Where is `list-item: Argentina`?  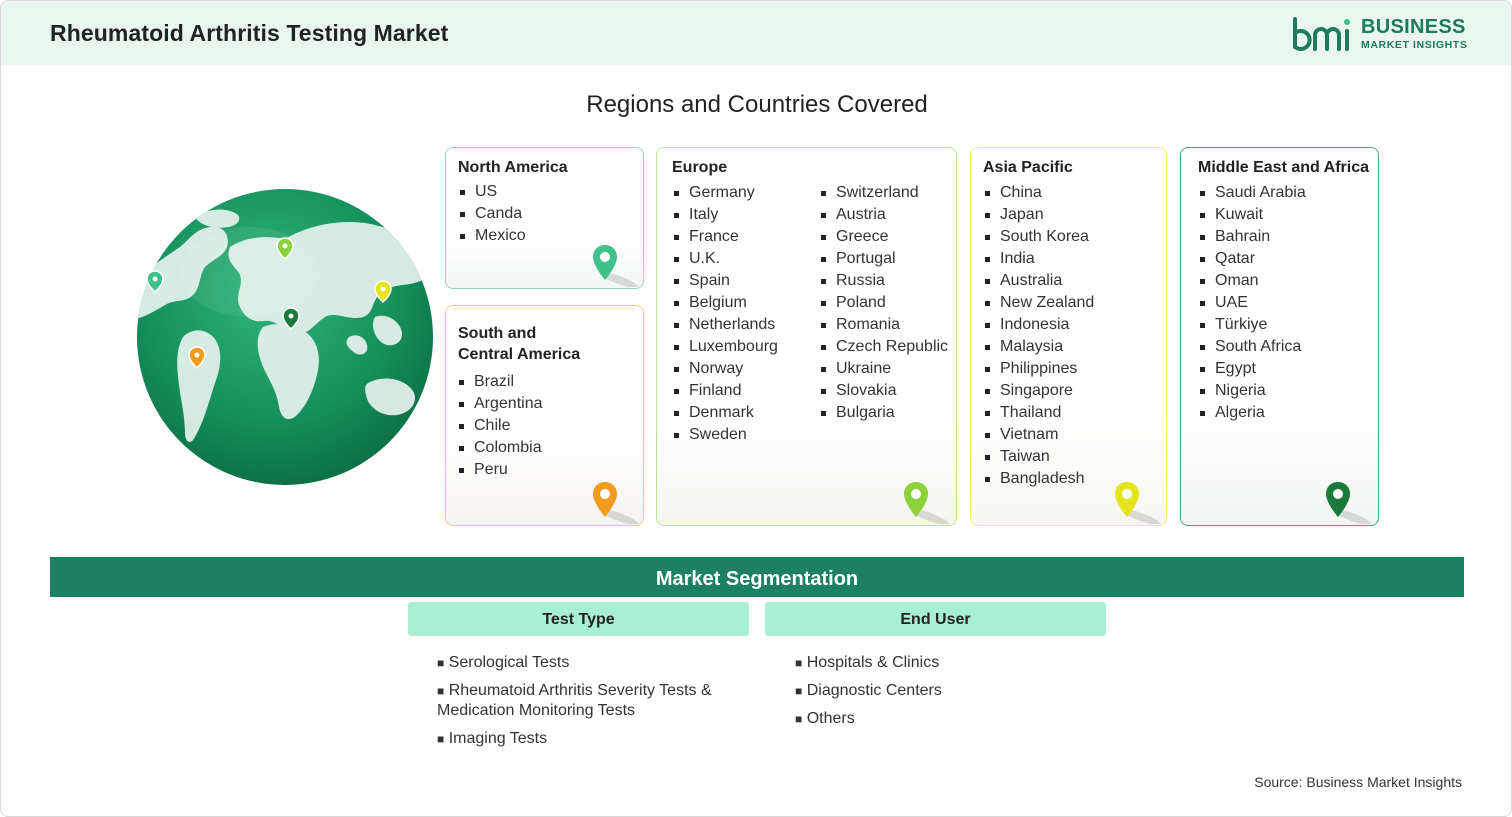 list-item: Argentina is located at coordinates (500, 404).